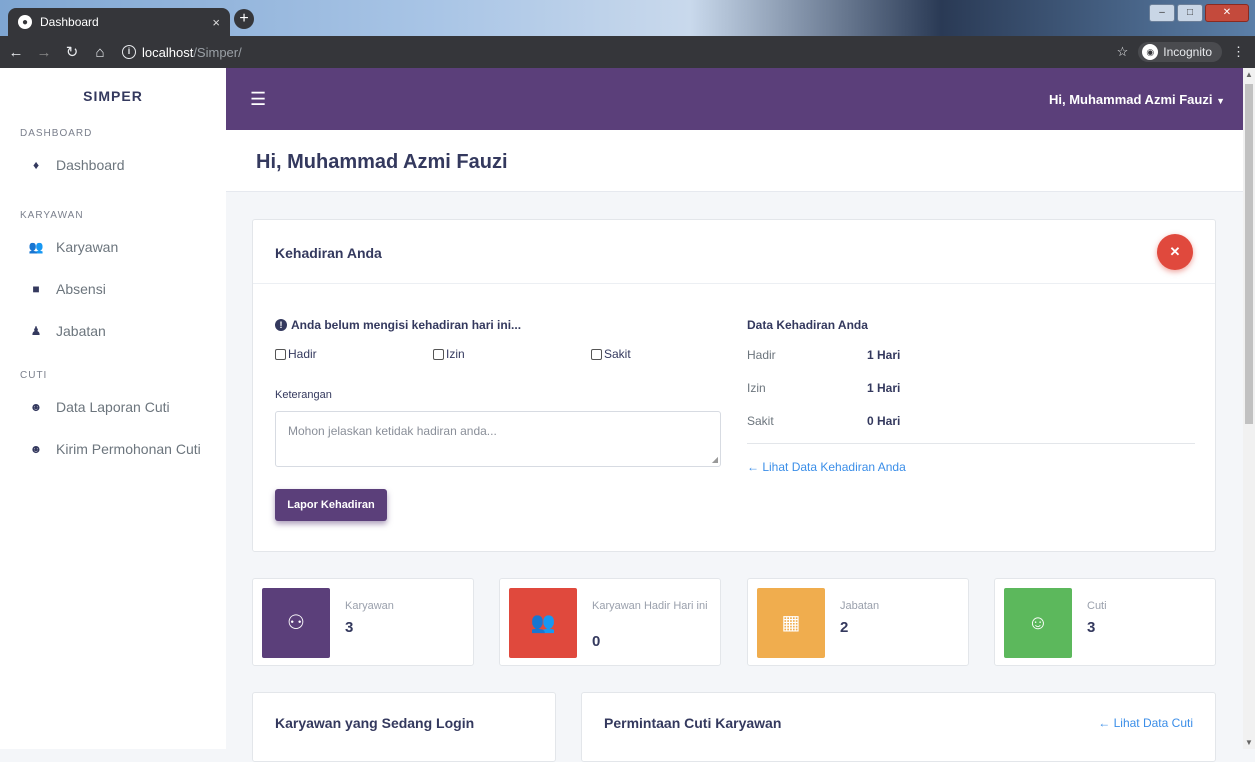 The height and width of the screenshot is (762, 1255). What do you see at coordinates (596, 641) in the screenshot?
I see `summary-value: 0` at bounding box center [596, 641].